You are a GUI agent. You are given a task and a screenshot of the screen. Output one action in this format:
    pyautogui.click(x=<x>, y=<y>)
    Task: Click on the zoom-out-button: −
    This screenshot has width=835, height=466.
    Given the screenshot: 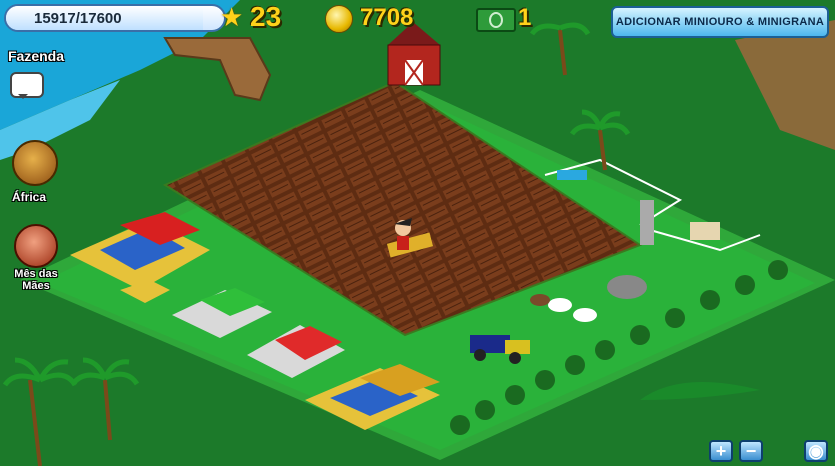 What is the action you would take?
    pyautogui.click(x=751, y=451)
    